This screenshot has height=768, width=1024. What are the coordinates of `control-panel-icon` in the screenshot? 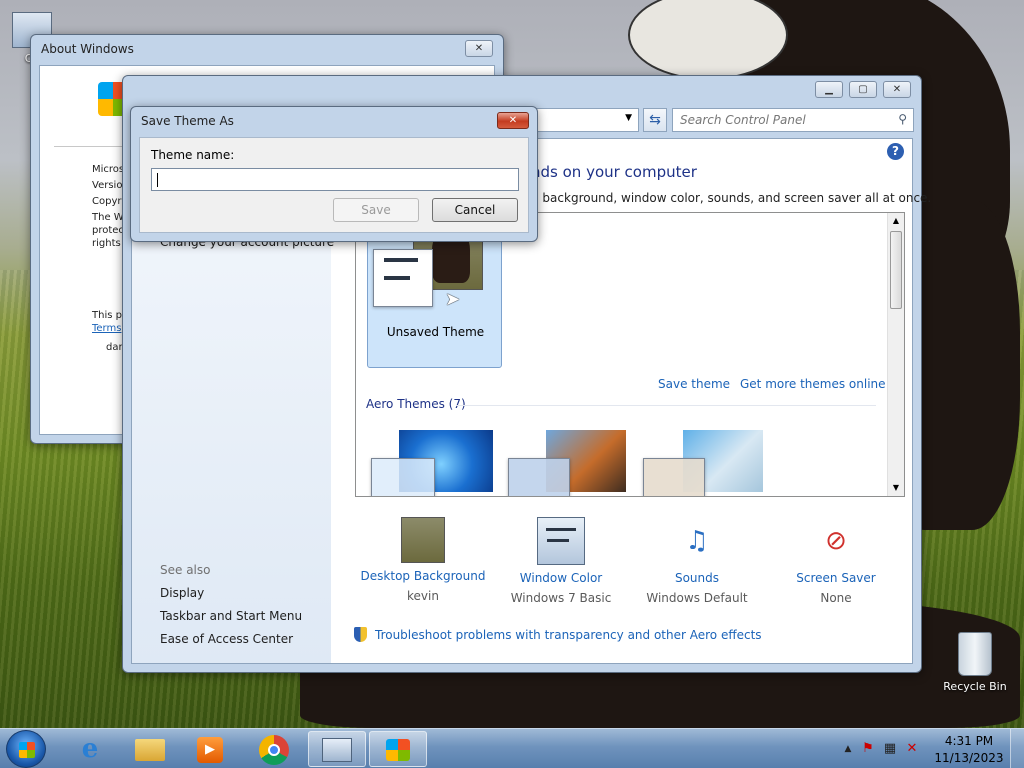 It's located at (337, 750).